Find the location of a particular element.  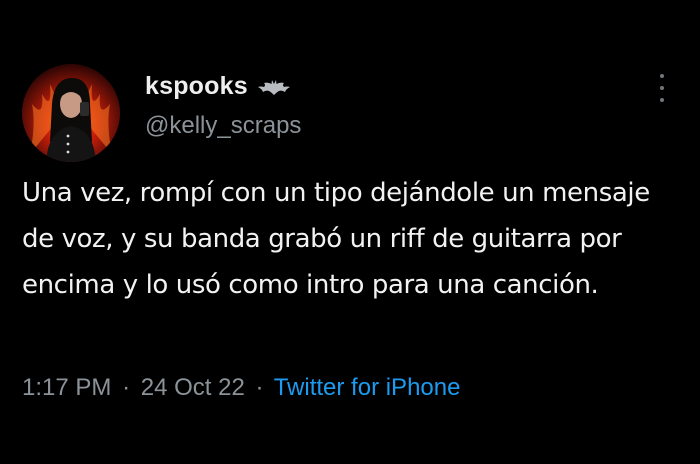

tweet-meta: 1:17 PM · 24 Oct 22 · Twitter for iPhone is located at coordinates (241, 388).